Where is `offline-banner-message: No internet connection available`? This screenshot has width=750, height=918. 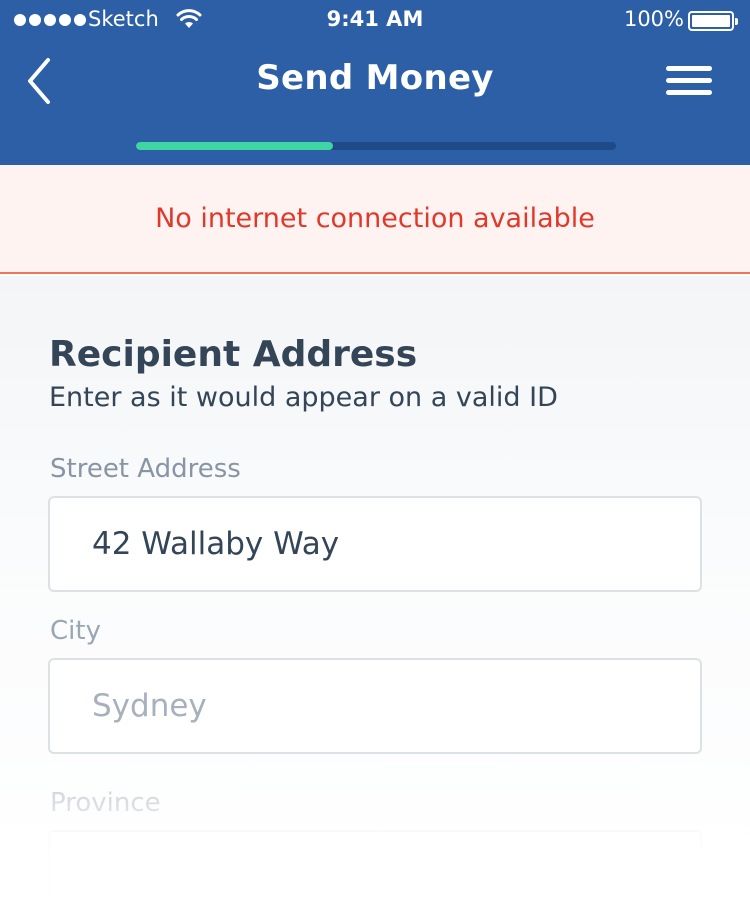
offline-banner-message: No internet connection available is located at coordinates (375, 218).